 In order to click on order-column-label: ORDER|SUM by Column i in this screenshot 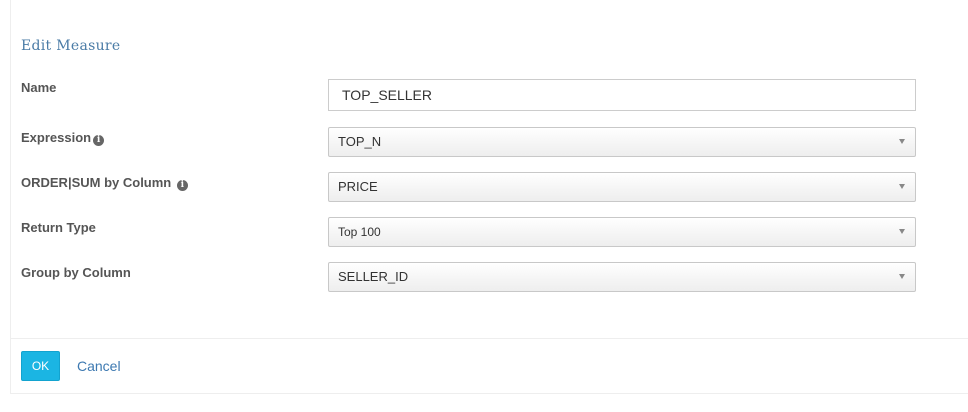, I will do `click(104, 183)`.